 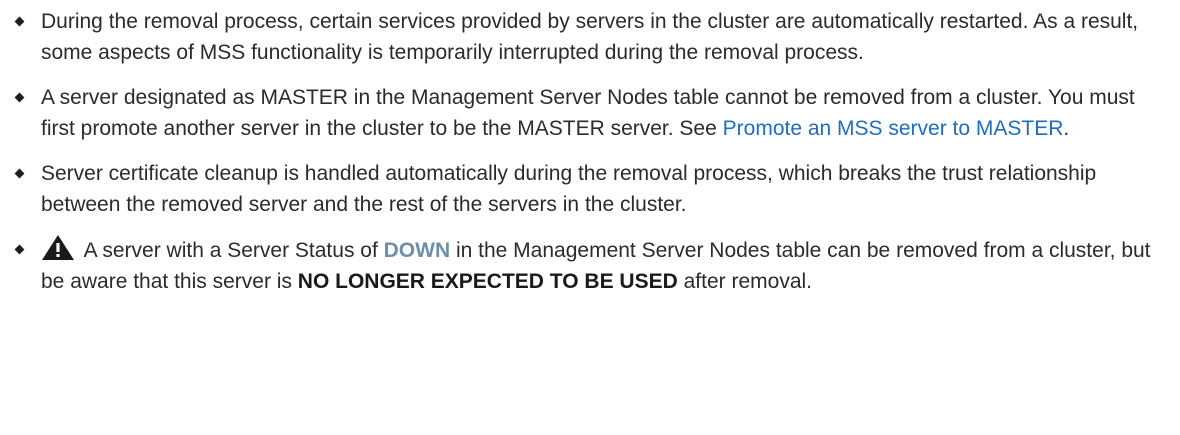 What do you see at coordinates (231, 250) in the screenshot?
I see `note-text: A server with a Server Status of` at bounding box center [231, 250].